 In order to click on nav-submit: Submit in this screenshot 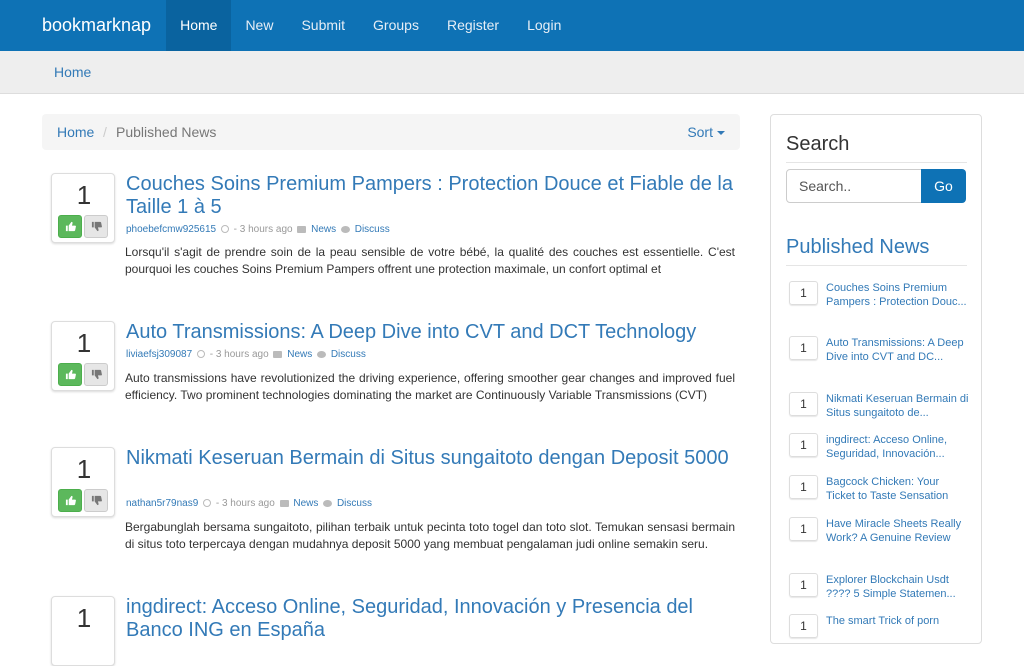, I will do `click(323, 25)`.